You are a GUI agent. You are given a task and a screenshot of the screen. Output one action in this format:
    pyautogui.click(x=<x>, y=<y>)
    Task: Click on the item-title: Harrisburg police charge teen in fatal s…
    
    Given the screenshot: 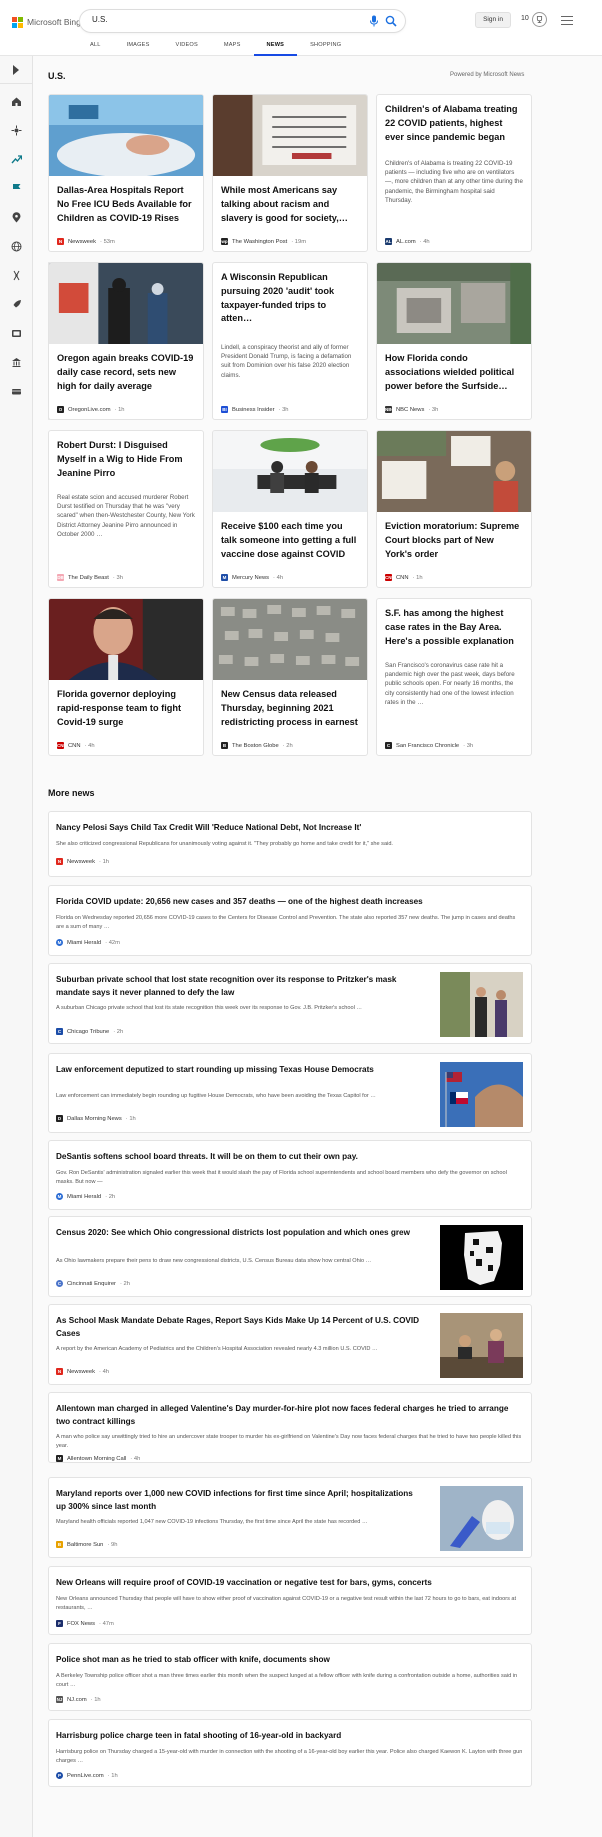 What is the action you would take?
    pyautogui.click(x=289, y=1735)
    